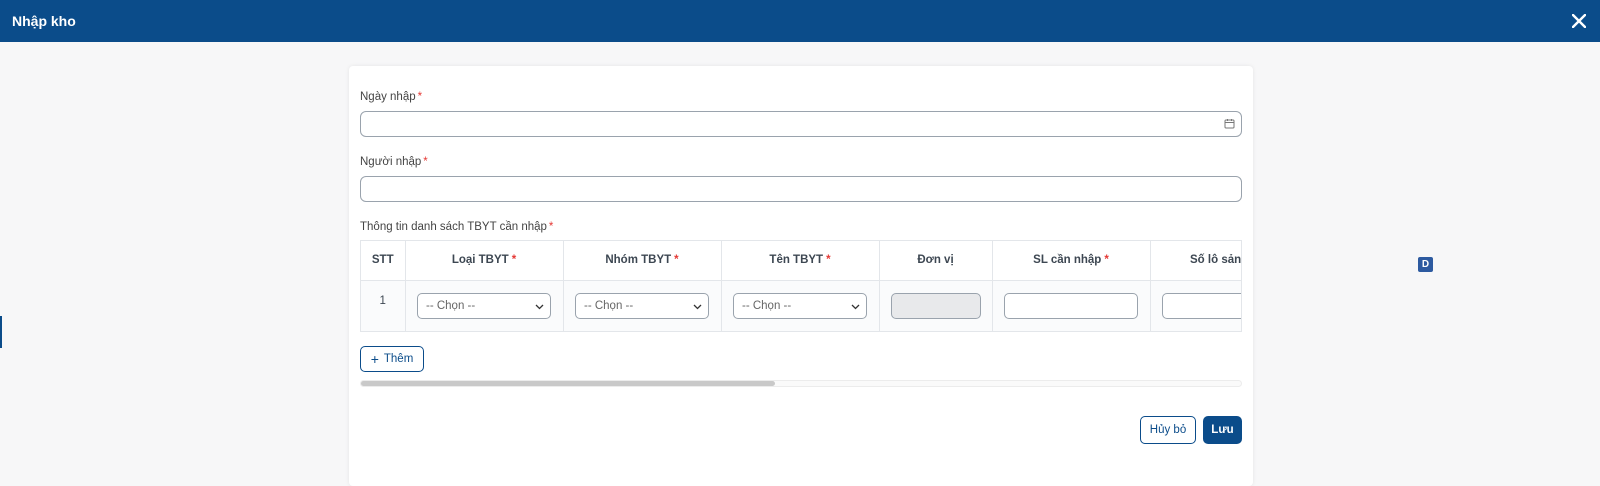 The width and height of the screenshot is (1600, 486). I want to click on list-field-label: Thông tin danh sách TBYT cần nhập *, so click(457, 227).